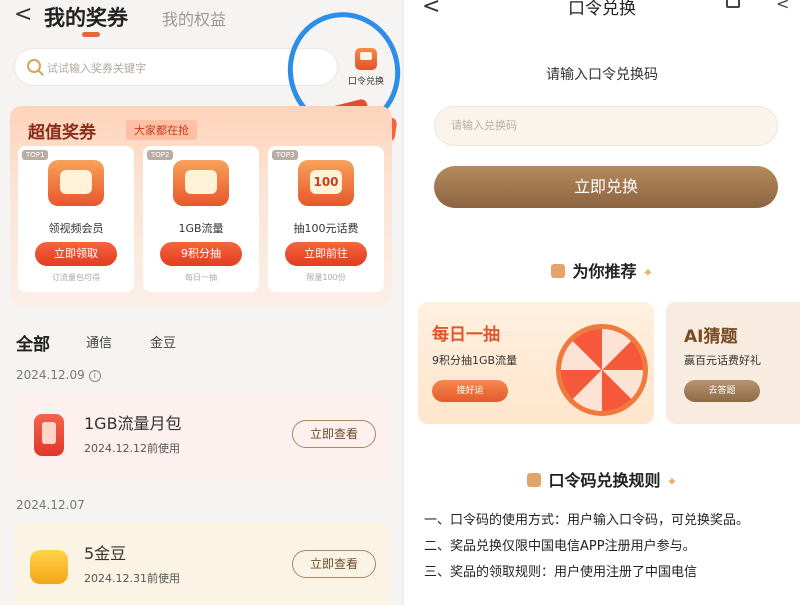 This screenshot has height=605, width=800. Describe the element at coordinates (202, 436) in the screenshot. I see `voucher-item: 1GB流量月包 2024.12.12前使用 立即查看` at that location.